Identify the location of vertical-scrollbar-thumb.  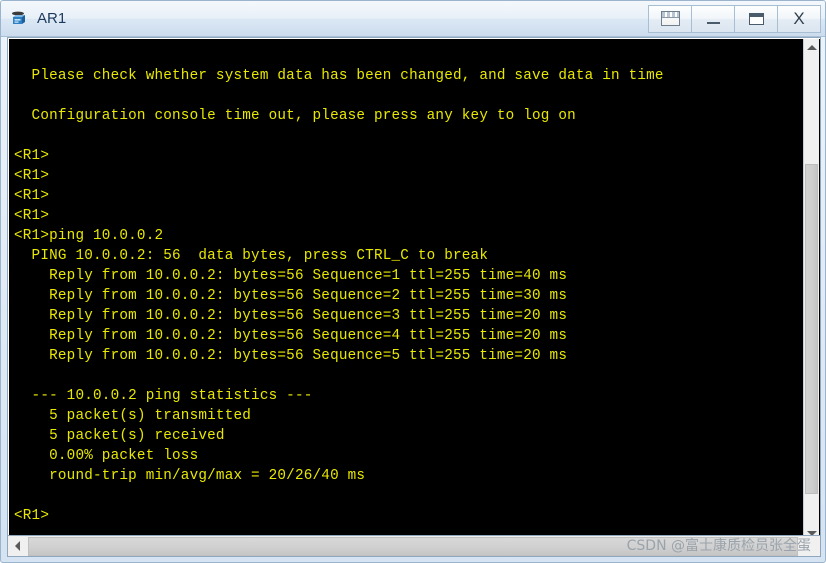
(811, 329).